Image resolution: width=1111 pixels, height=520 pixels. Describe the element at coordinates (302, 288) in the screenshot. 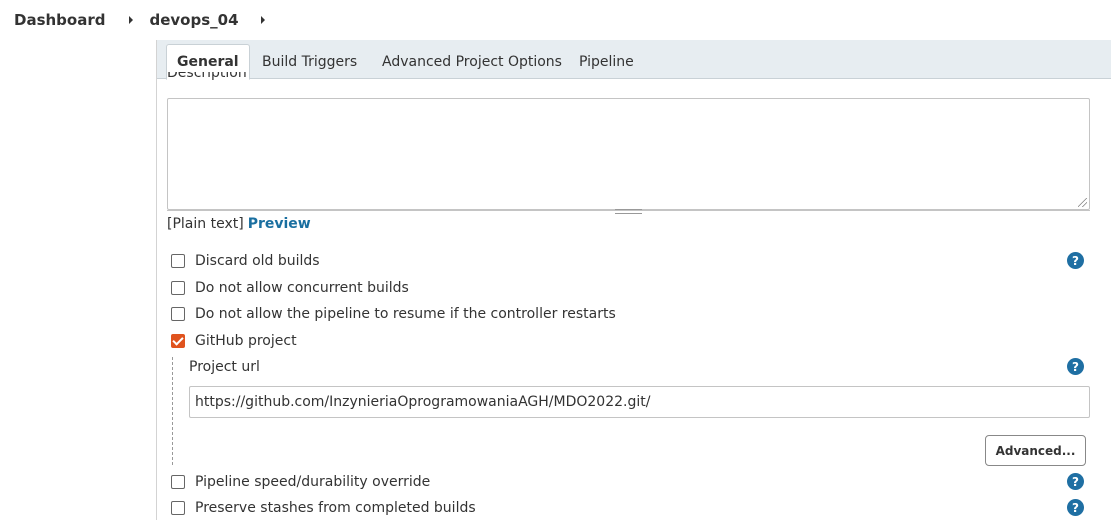

I see `no-concurrent-builds-label: Do not allow concurrent builds` at that location.